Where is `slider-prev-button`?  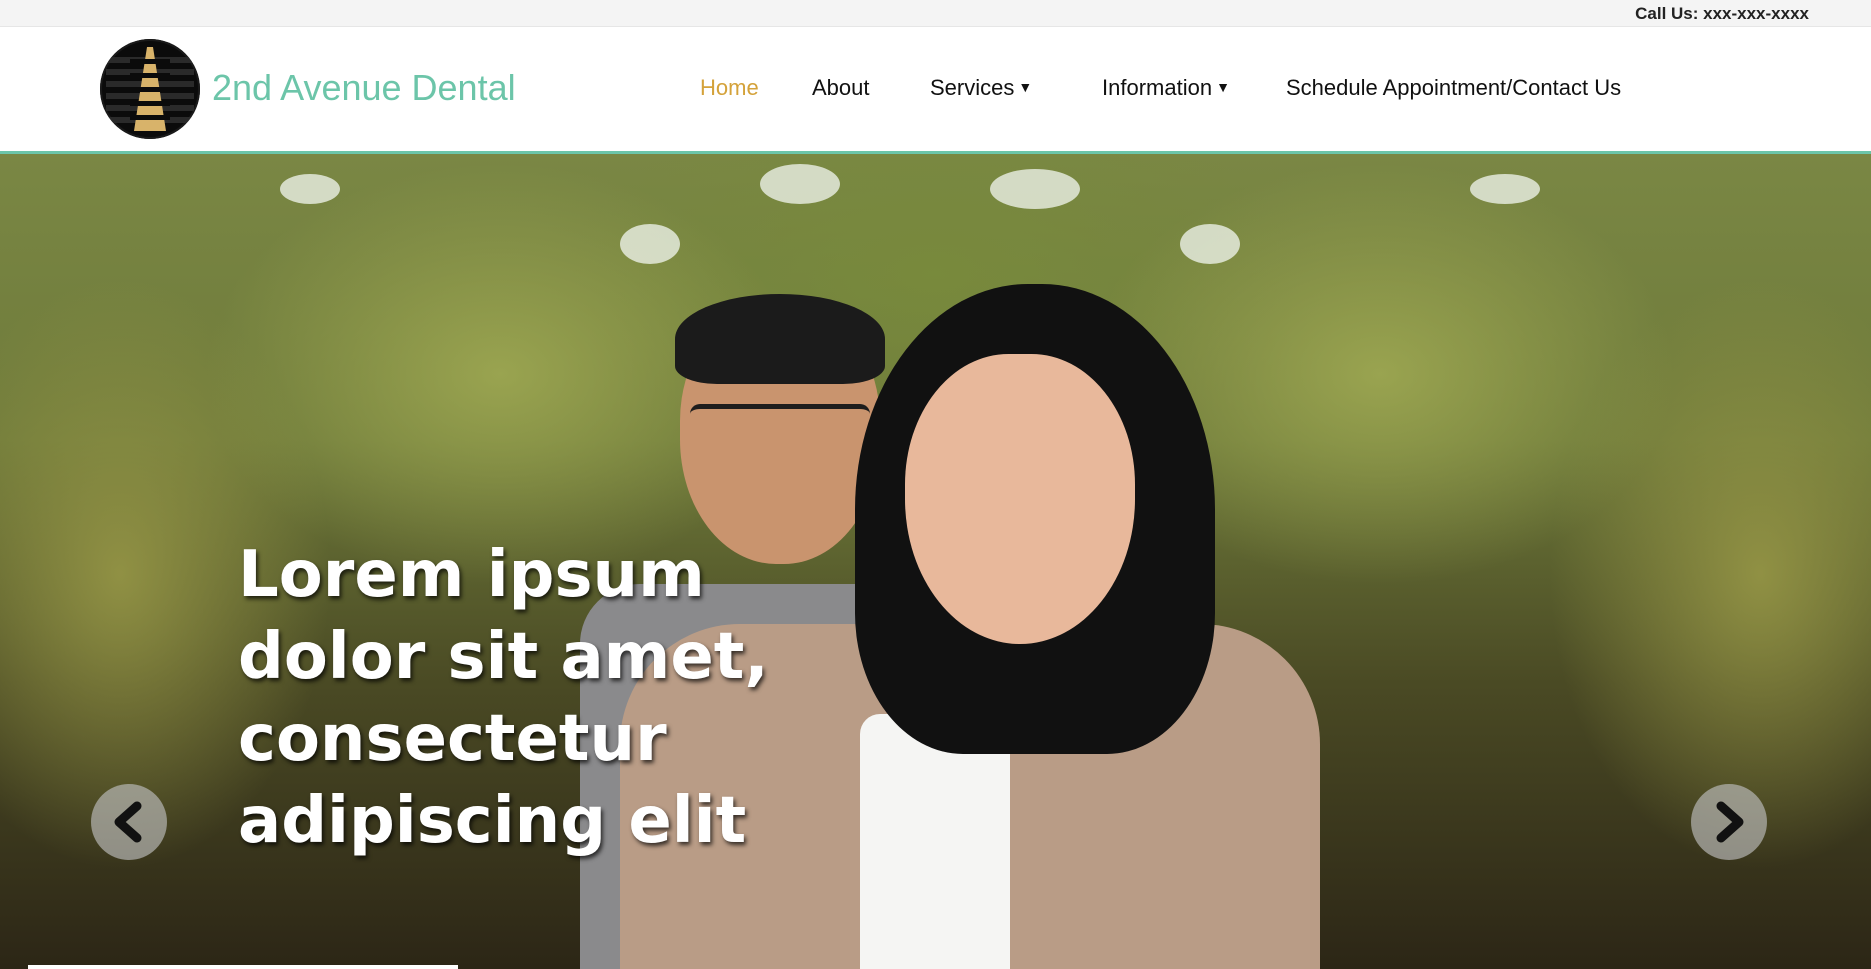 slider-prev-button is located at coordinates (129, 822).